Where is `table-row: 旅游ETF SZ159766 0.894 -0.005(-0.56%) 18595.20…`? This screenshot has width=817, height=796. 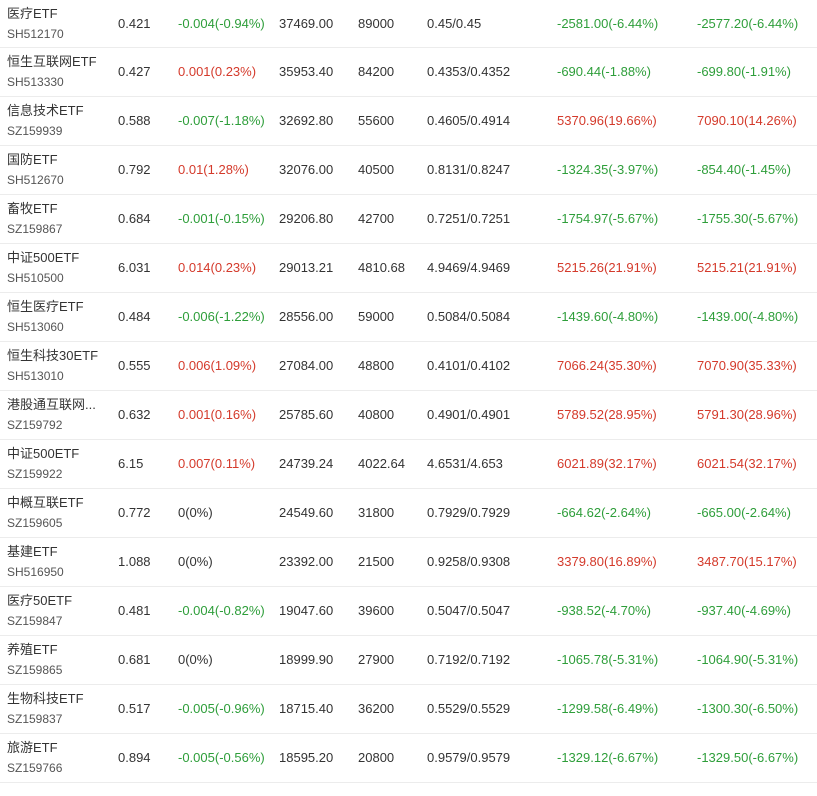 table-row: 旅游ETF SZ159766 0.894 -0.005(-0.56%) 18595.20… is located at coordinates (408, 758).